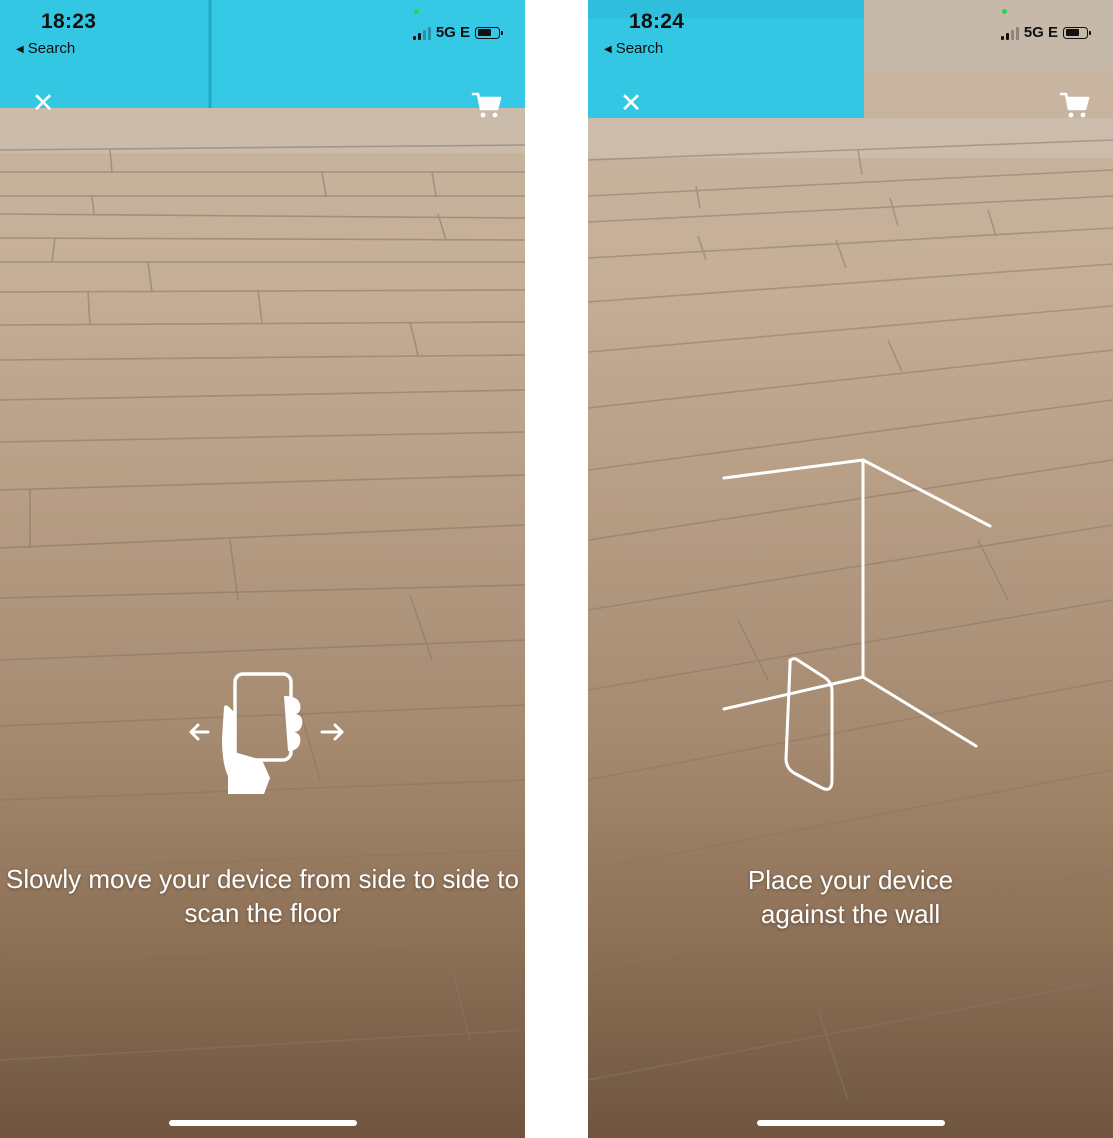  What do you see at coordinates (850, 897) in the screenshot?
I see `instruction-text: Place your device against the wall` at bounding box center [850, 897].